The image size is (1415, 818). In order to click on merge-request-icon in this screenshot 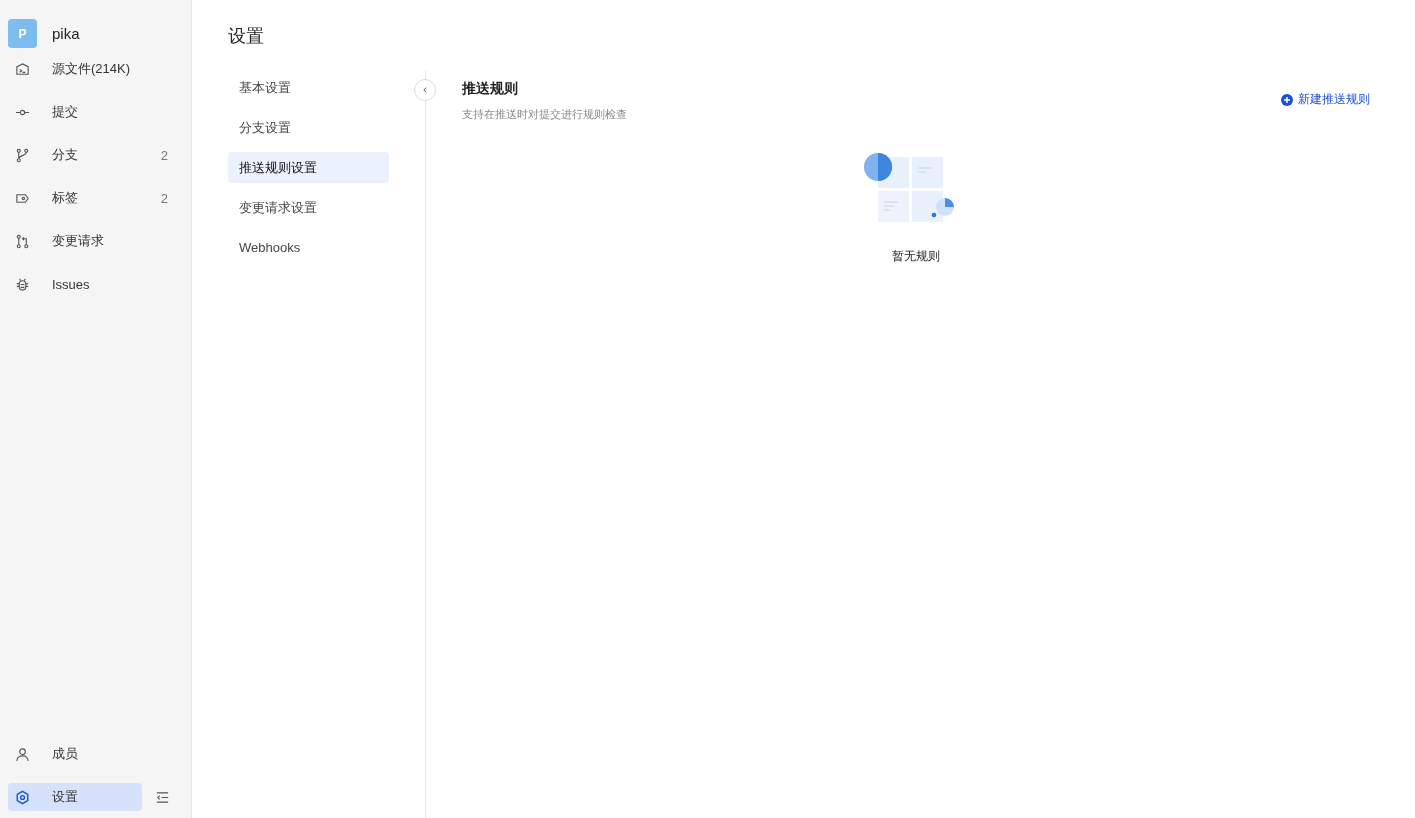, I will do `click(22, 241)`.